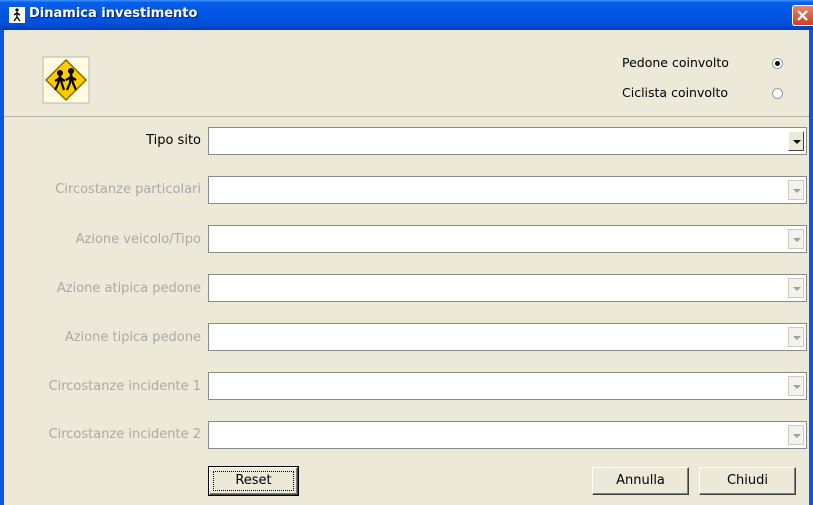 The width and height of the screenshot is (813, 505). I want to click on circostanze-particolari-select, so click(507, 190).